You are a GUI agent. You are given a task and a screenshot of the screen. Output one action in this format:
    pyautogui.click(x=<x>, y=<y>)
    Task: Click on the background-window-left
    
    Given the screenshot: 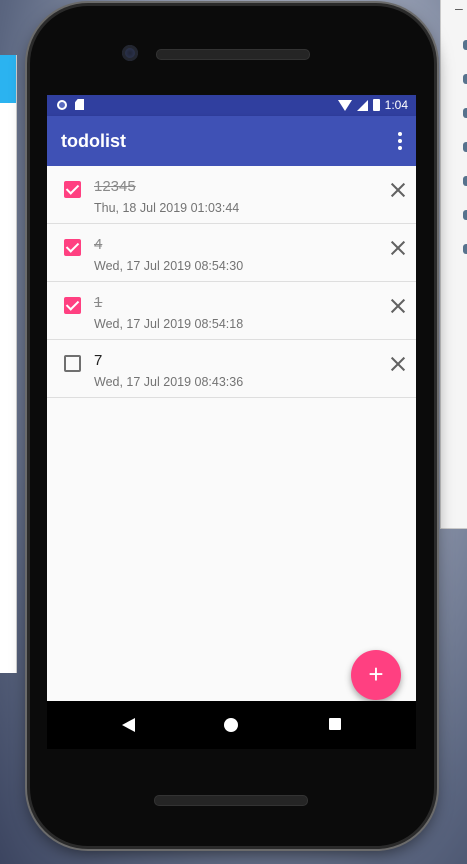 What is the action you would take?
    pyautogui.click(x=8, y=364)
    